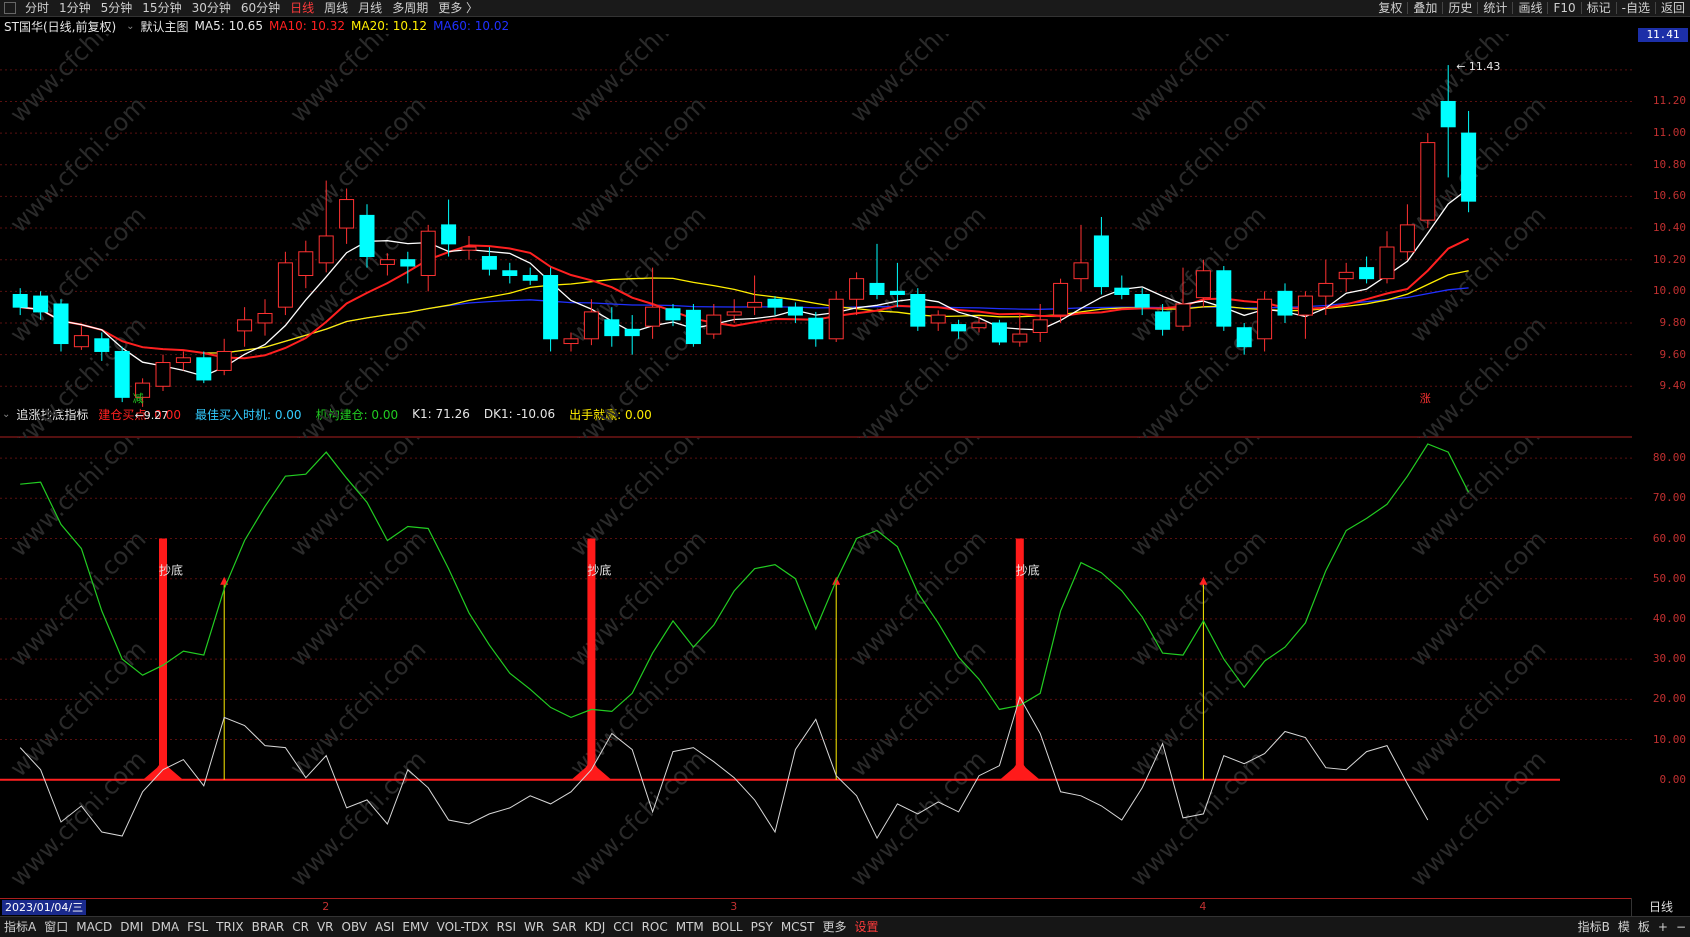 The image size is (1690, 937). I want to click on date-mark: 3, so click(734, 906).